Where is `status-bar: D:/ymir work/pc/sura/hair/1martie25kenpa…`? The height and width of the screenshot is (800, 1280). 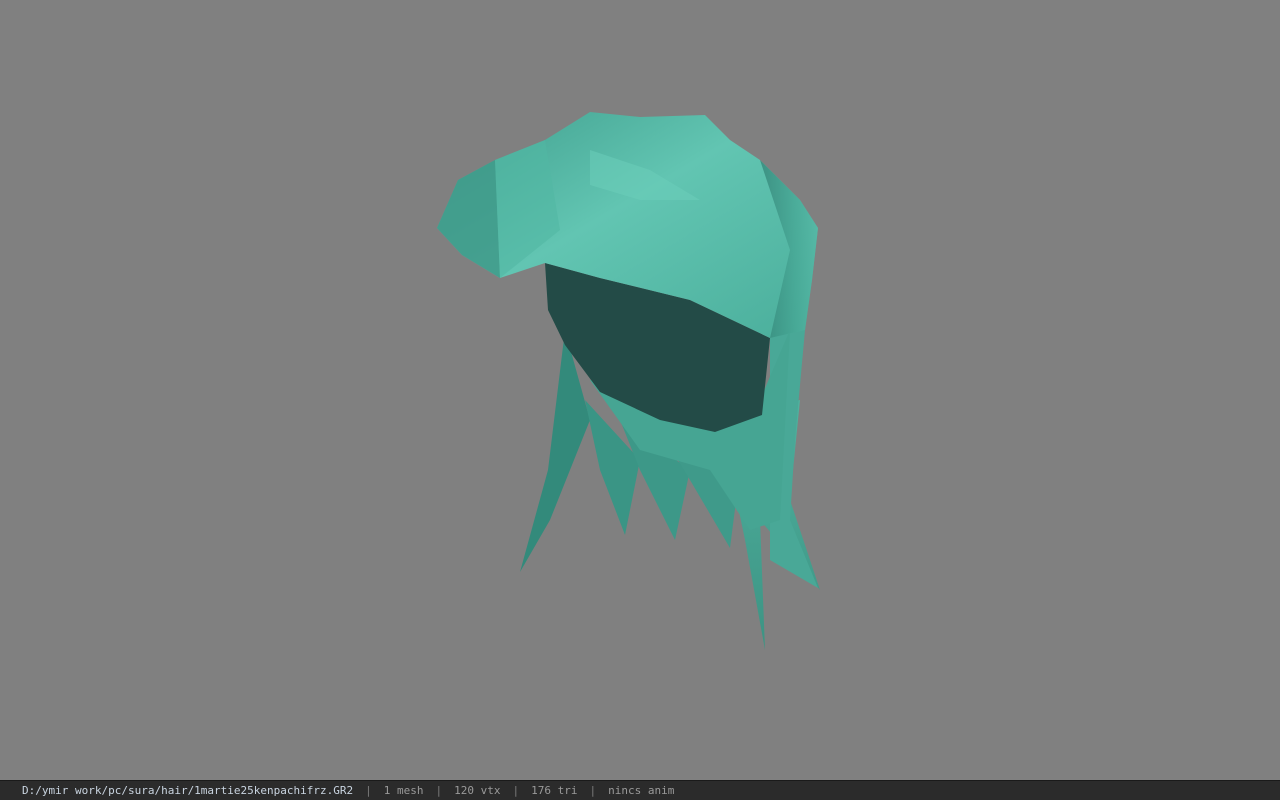 status-bar: D:/ymir work/pc/sura/hair/1martie25kenpa… is located at coordinates (640, 790).